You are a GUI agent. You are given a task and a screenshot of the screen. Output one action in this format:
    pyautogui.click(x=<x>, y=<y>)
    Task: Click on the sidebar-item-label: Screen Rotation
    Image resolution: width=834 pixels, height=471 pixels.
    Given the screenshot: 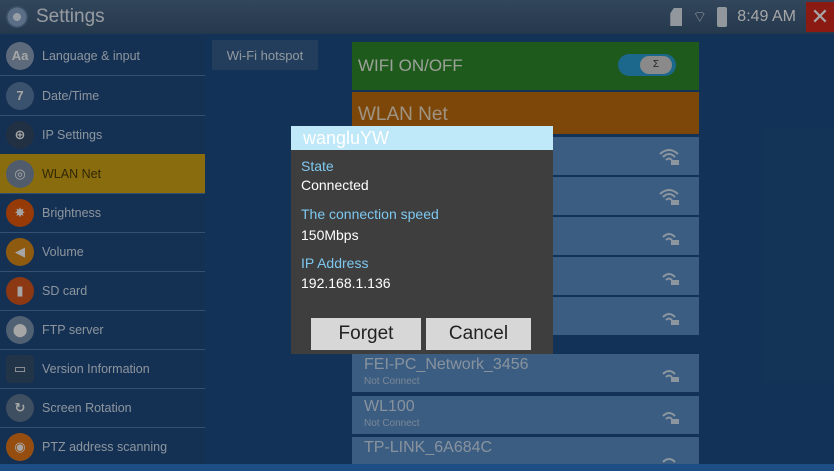 What is the action you would take?
    pyautogui.click(x=87, y=407)
    